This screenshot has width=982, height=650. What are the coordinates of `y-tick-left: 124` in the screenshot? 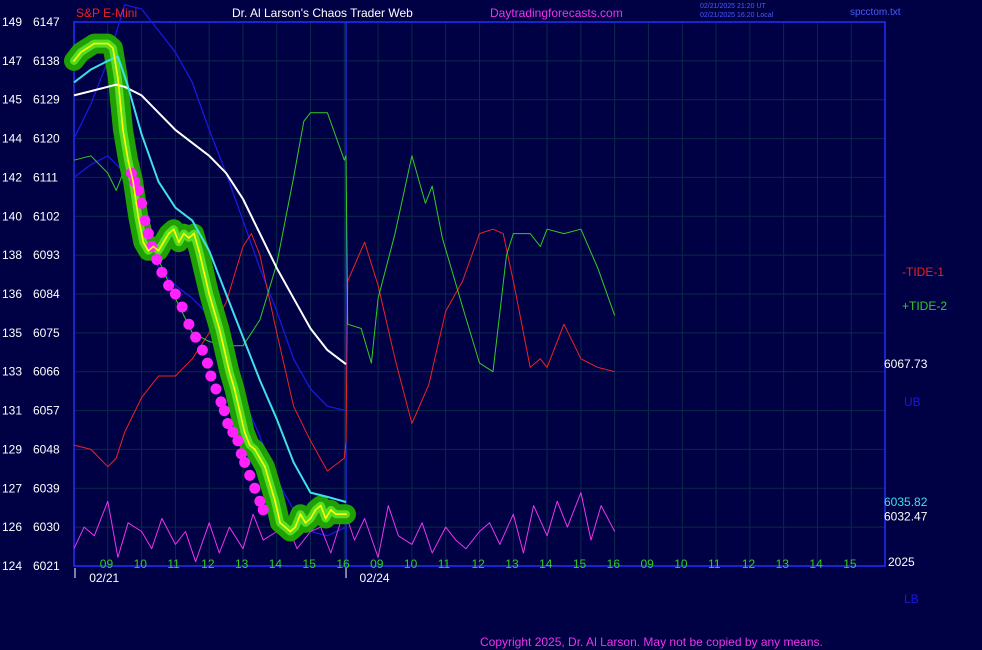 It's located at (12, 566).